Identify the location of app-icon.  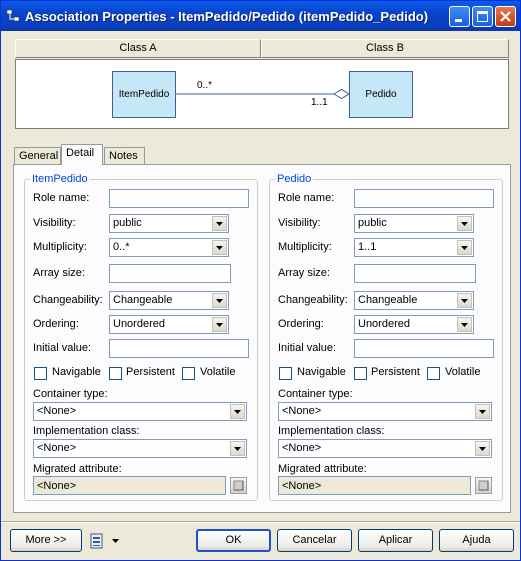
(13, 16).